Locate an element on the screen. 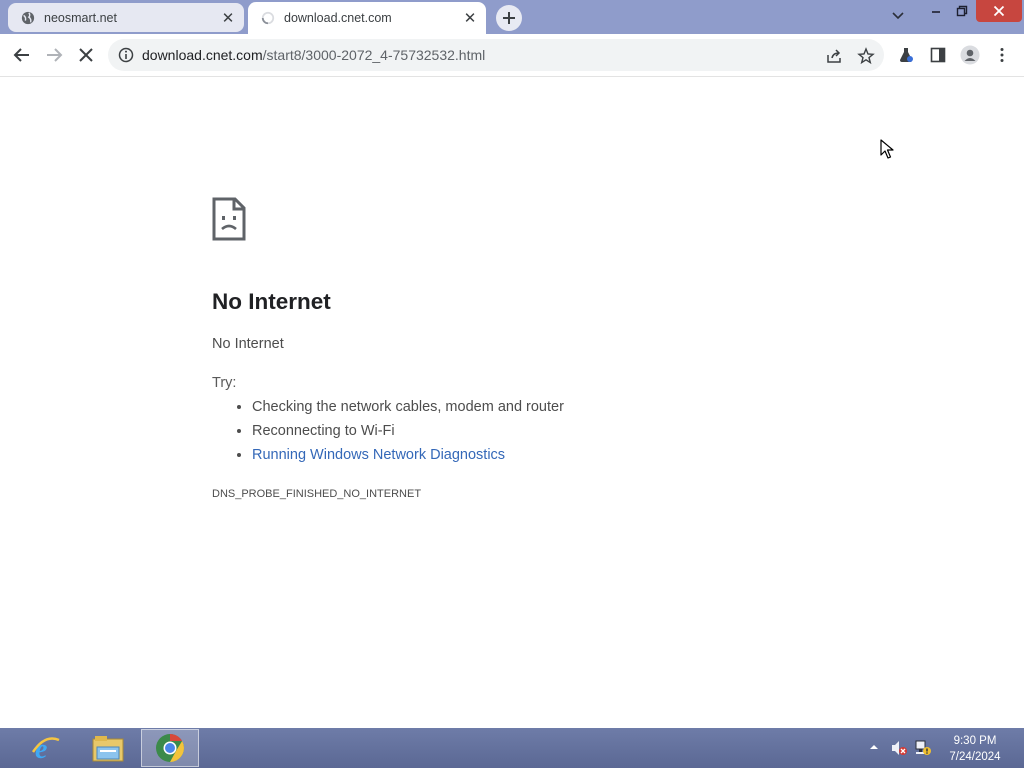 The width and height of the screenshot is (1024, 768). side-panel-icon is located at coordinates (938, 55).